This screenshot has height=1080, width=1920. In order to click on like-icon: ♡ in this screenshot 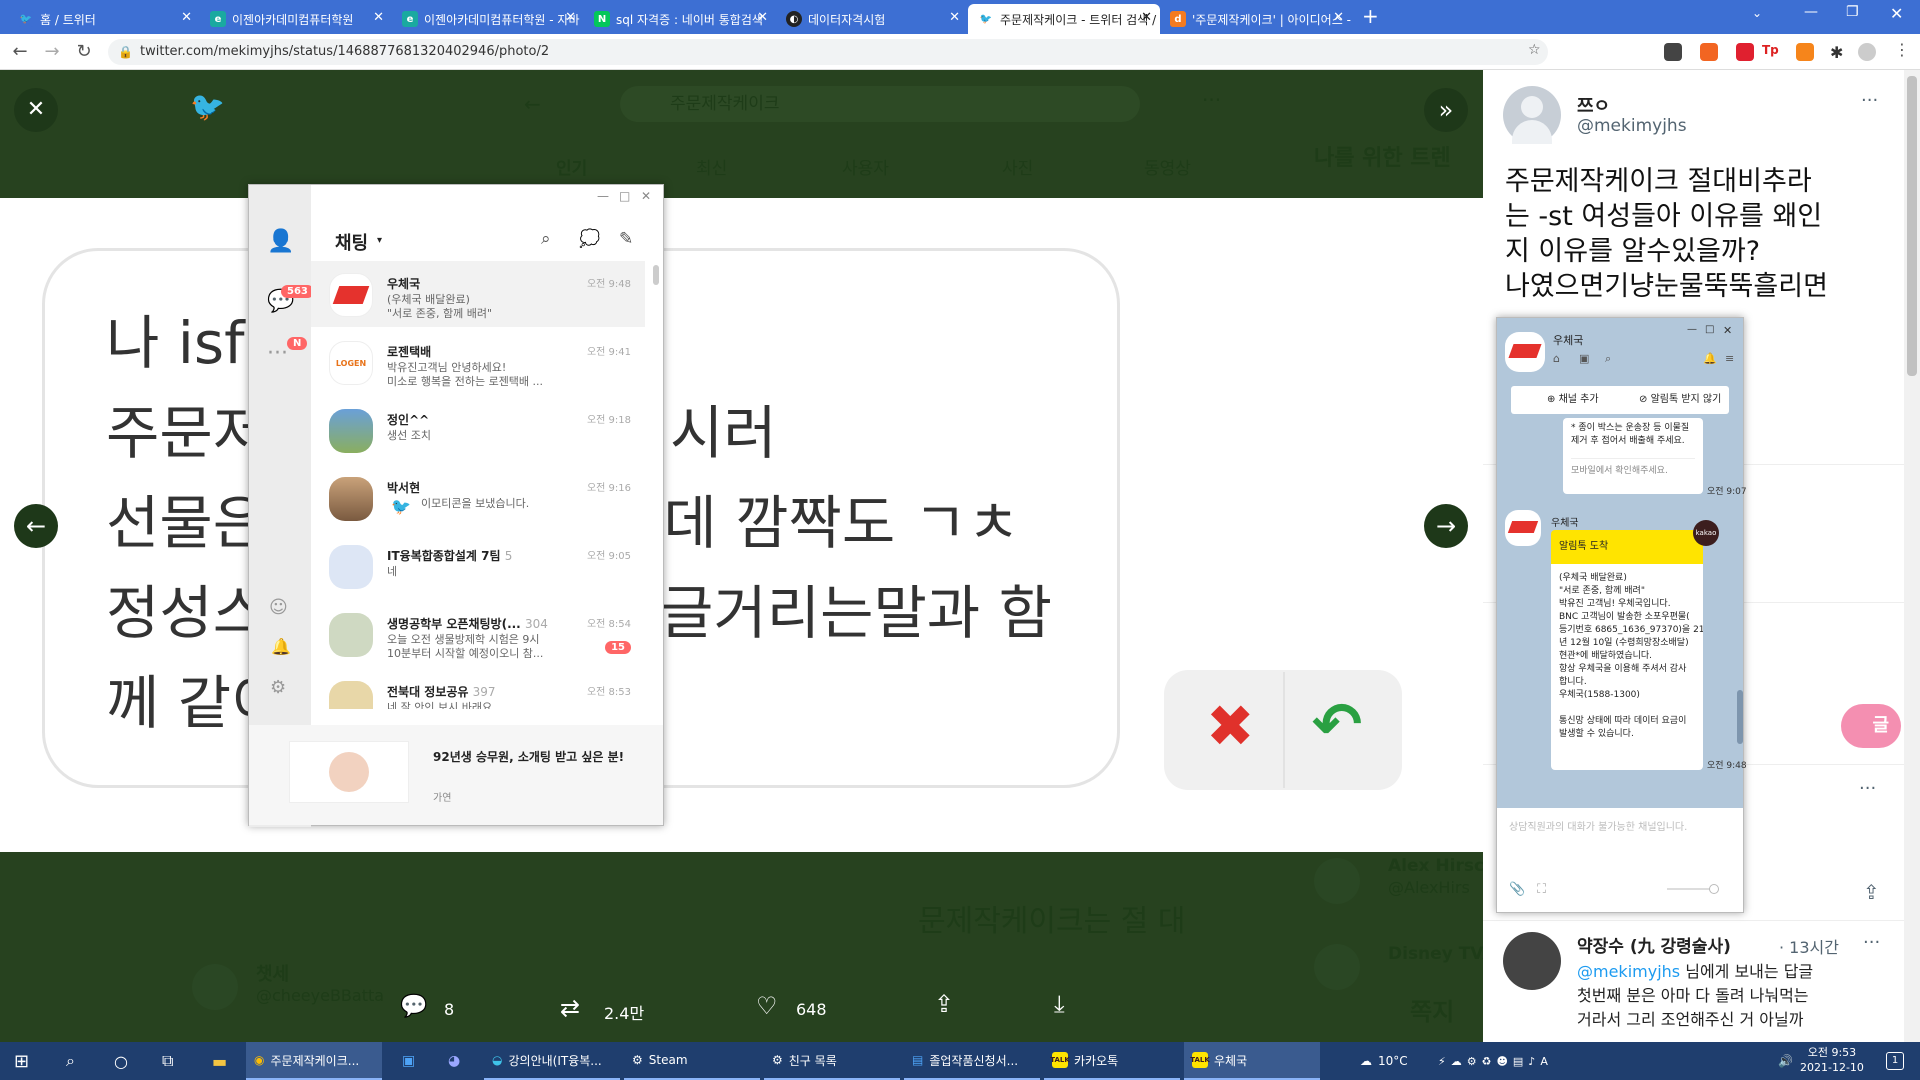, I will do `click(767, 1006)`.